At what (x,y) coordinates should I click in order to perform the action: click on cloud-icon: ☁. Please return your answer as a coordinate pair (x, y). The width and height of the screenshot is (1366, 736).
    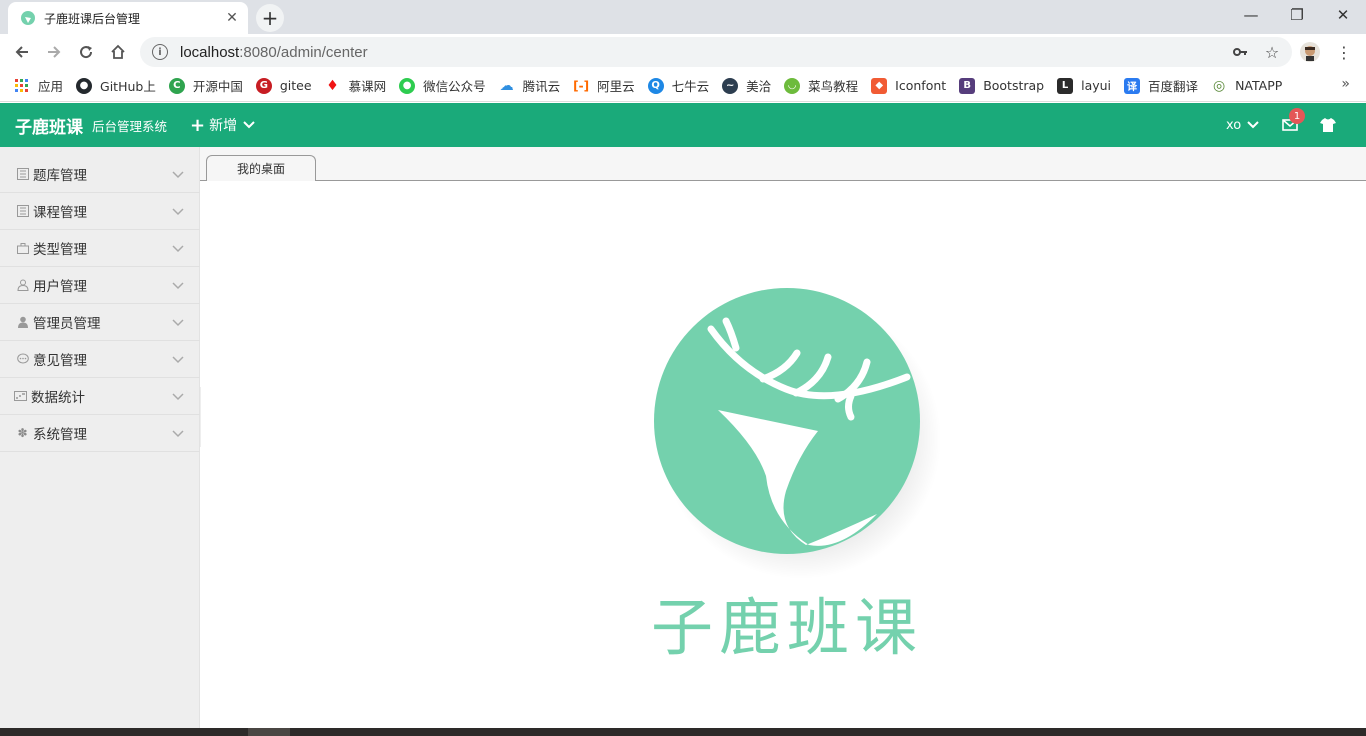
    Looking at the image, I should click on (506, 85).